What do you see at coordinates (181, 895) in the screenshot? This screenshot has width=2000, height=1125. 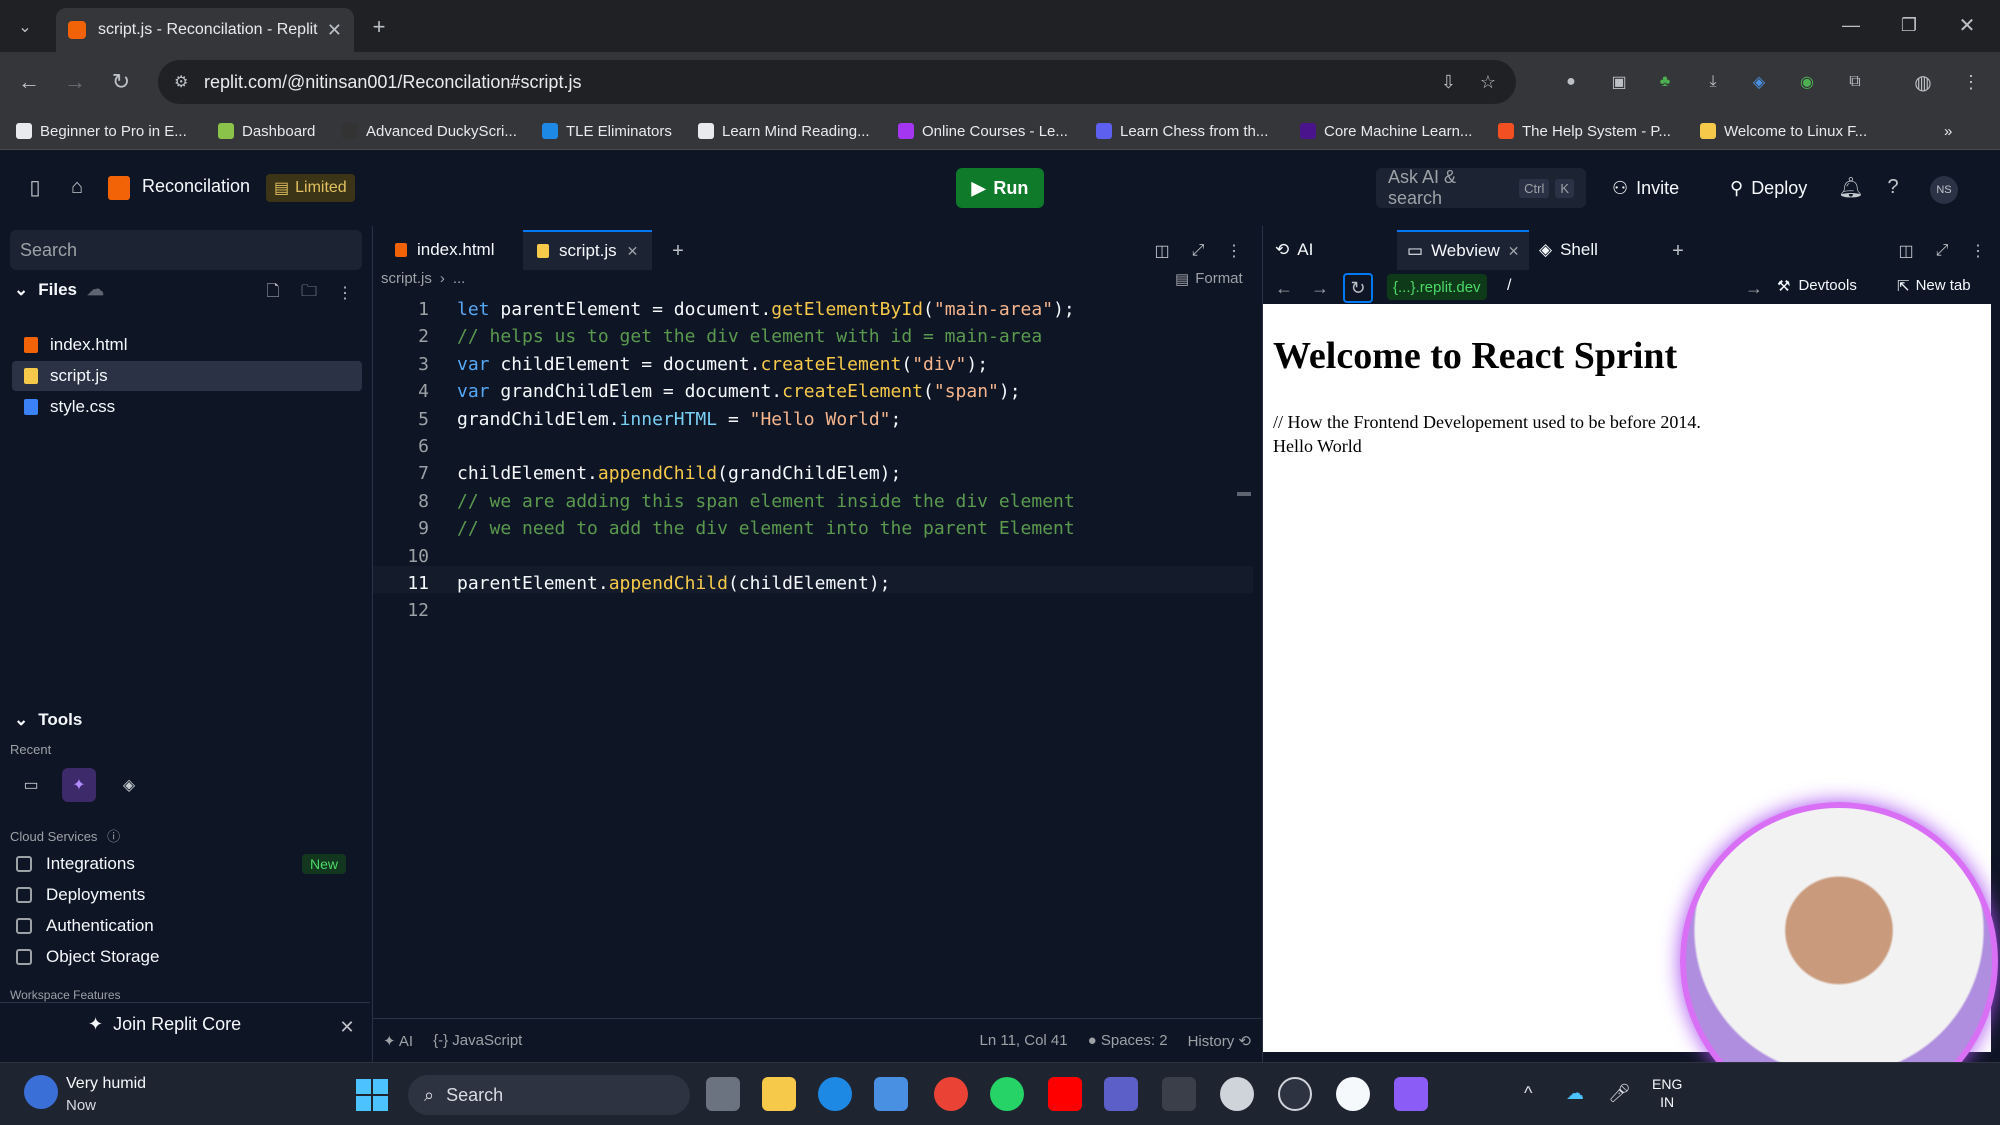 I see `cloud-service-item: Deployments` at bounding box center [181, 895].